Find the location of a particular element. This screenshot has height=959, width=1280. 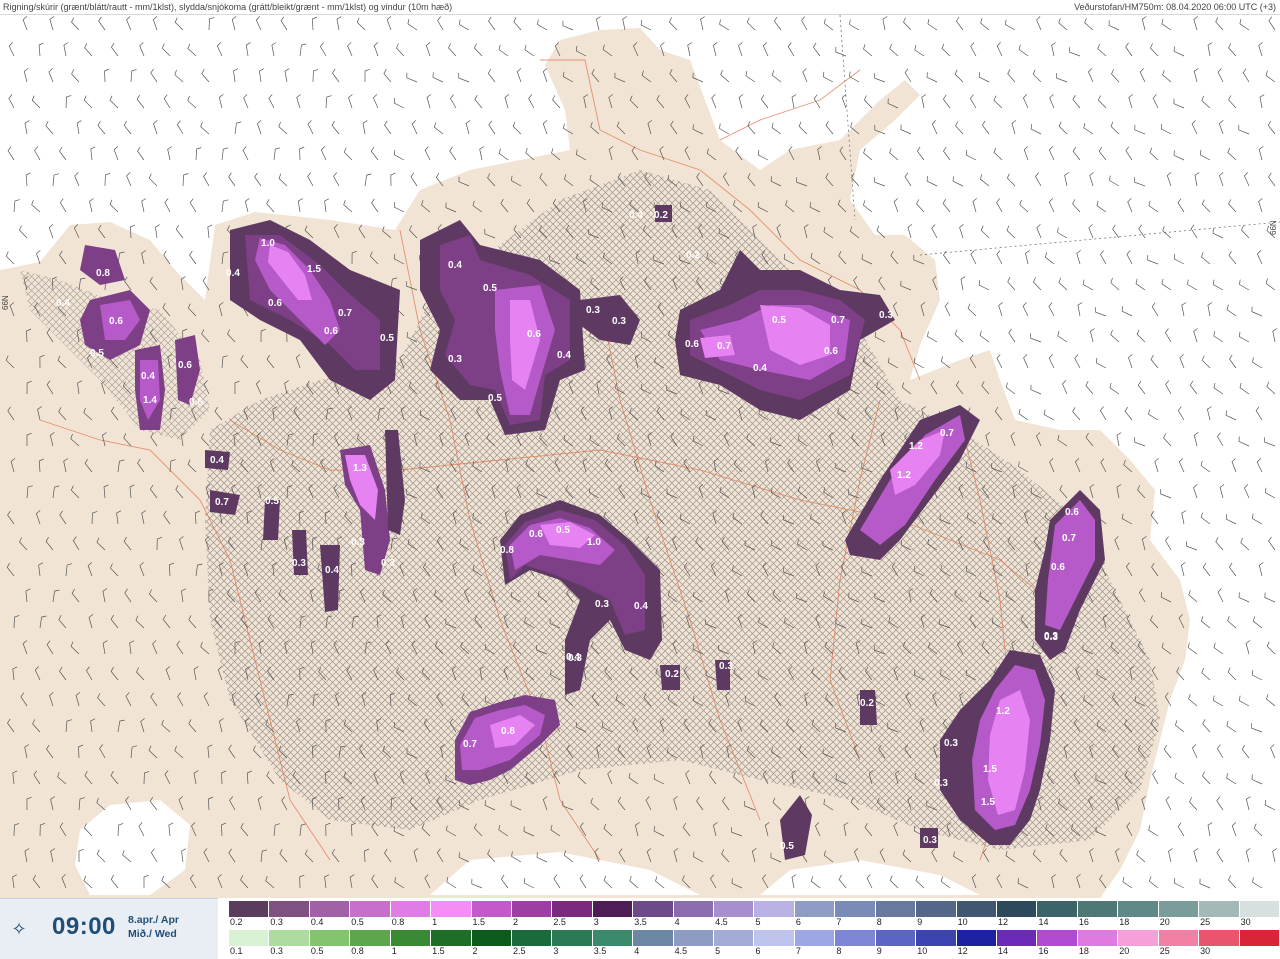

scale-label: 2.5 is located at coordinates (519, 951).